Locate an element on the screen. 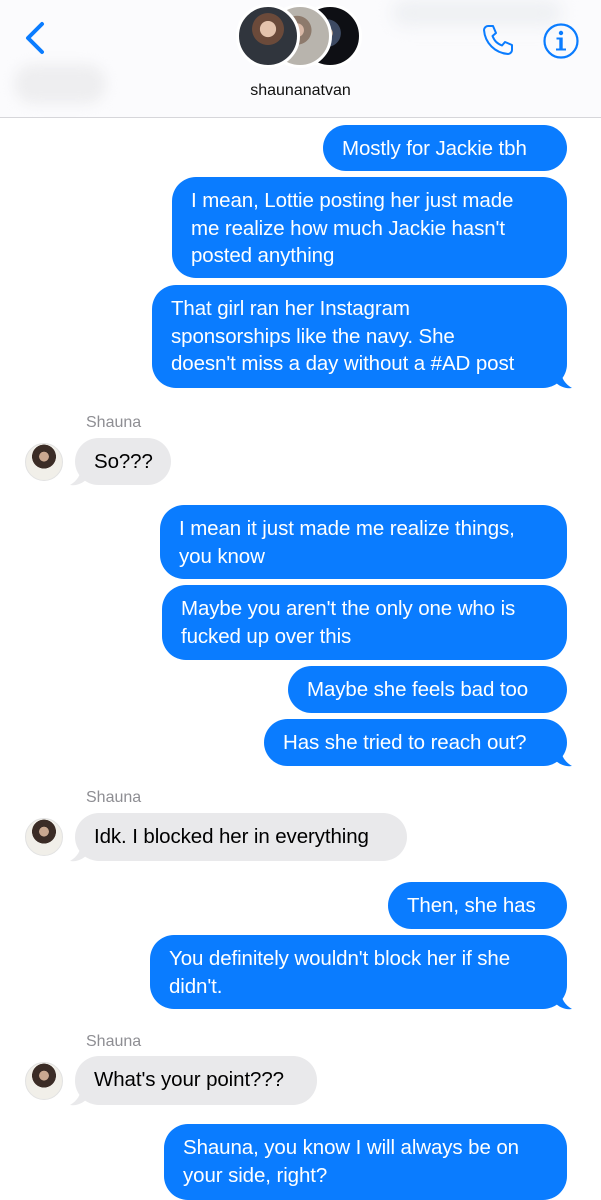 This screenshot has height=1200, width=601. outgoing-message-bubble: Then, she has is located at coordinates (477, 905).